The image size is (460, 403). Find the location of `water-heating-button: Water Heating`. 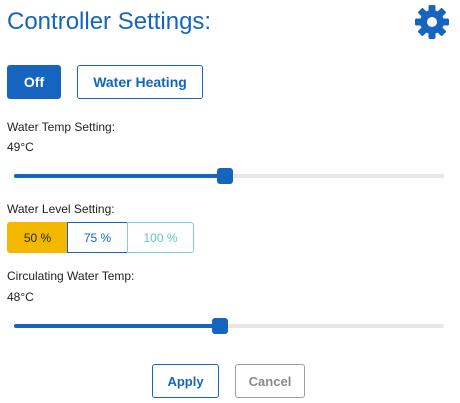

water-heating-button: Water Heating is located at coordinates (140, 82).